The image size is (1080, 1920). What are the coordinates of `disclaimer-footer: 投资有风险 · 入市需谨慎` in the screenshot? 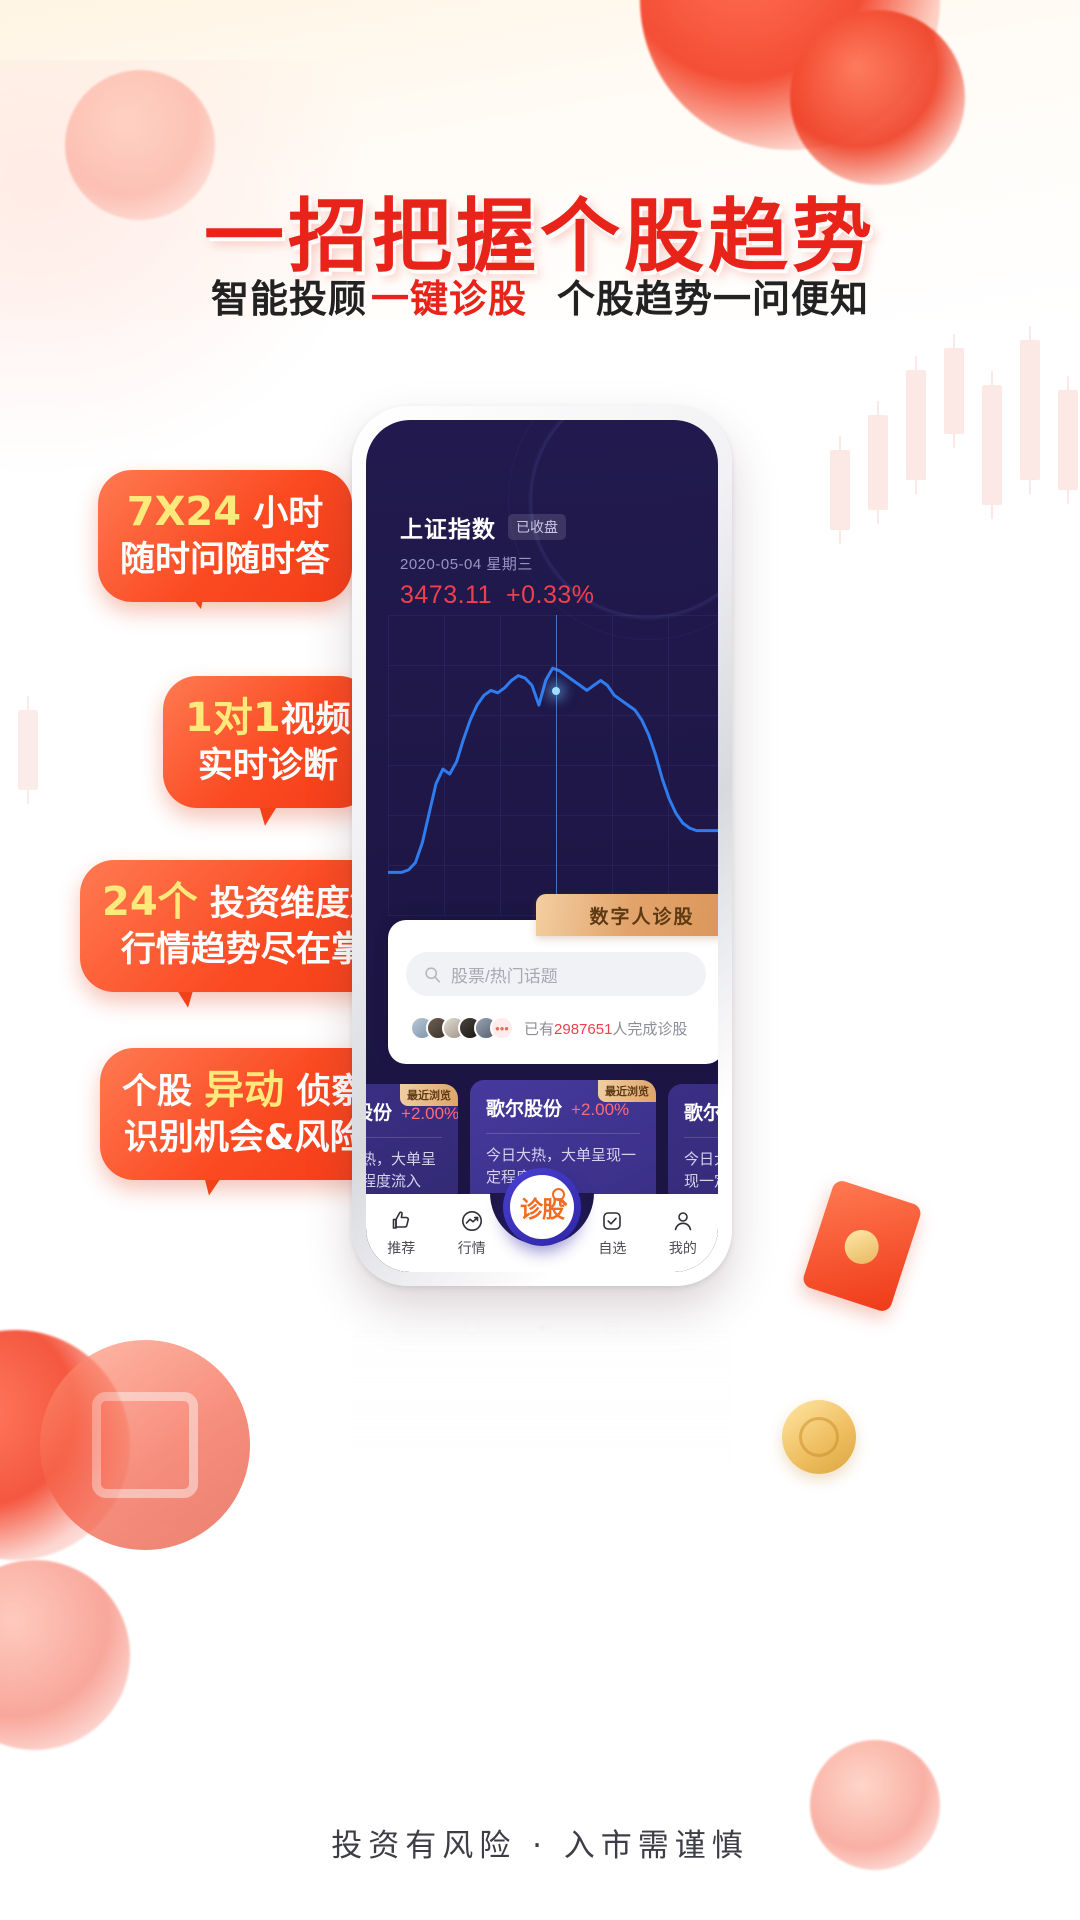 It's located at (540, 1846).